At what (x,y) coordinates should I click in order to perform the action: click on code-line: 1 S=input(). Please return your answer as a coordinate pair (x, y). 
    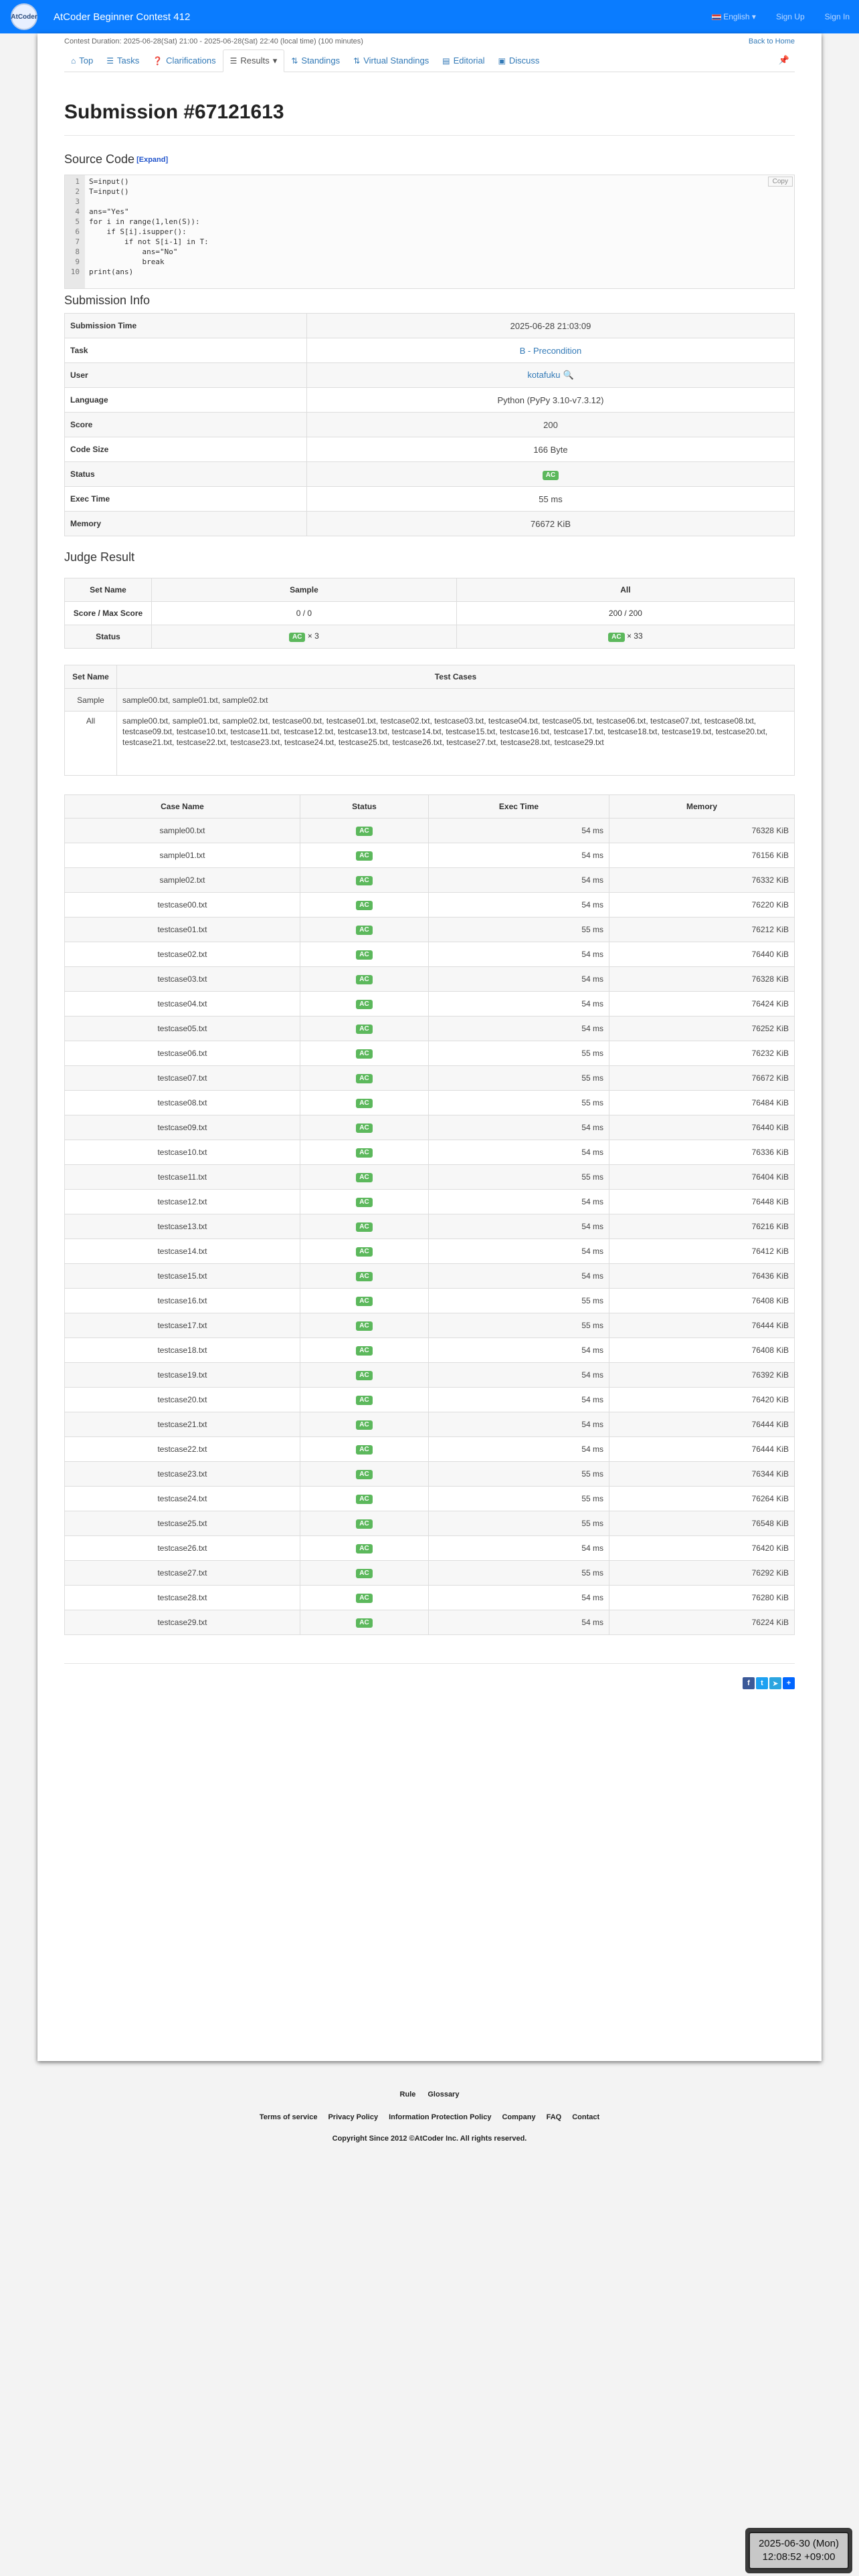
    Looking at the image, I should click on (429, 182).